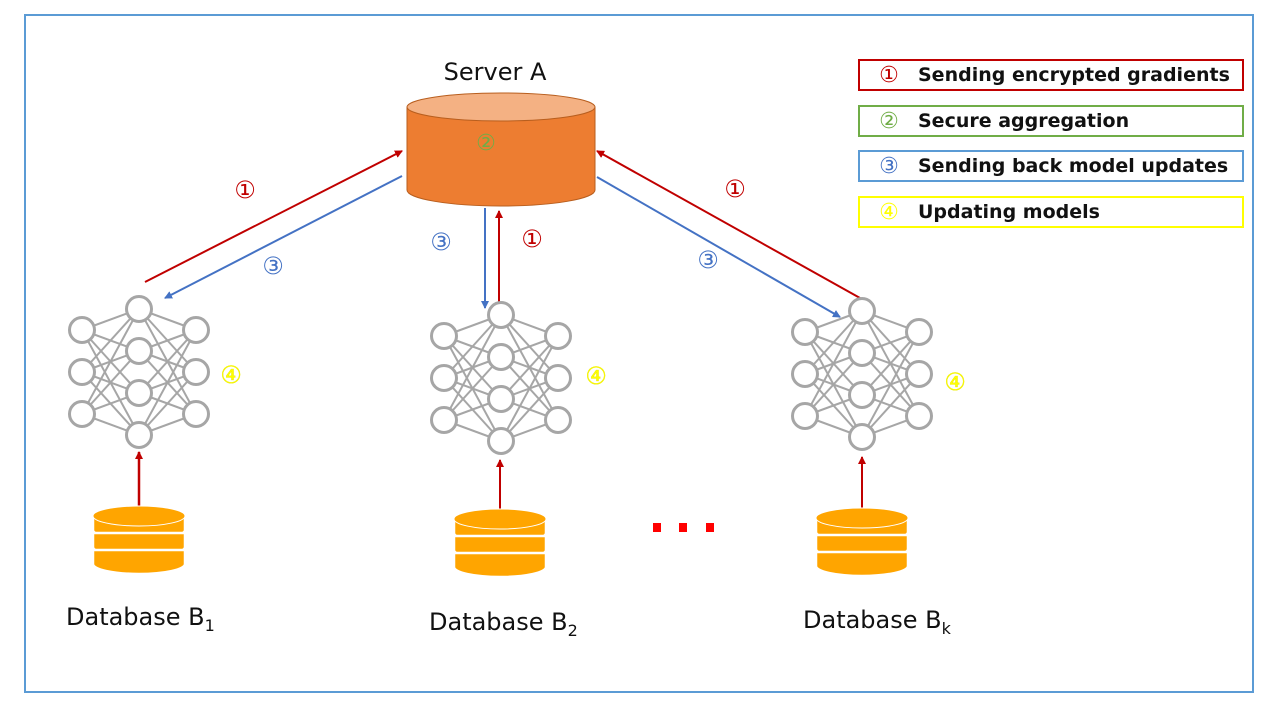  Describe the element at coordinates (532, 239) in the screenshot. I see `middle-step-up: ①` at that location.